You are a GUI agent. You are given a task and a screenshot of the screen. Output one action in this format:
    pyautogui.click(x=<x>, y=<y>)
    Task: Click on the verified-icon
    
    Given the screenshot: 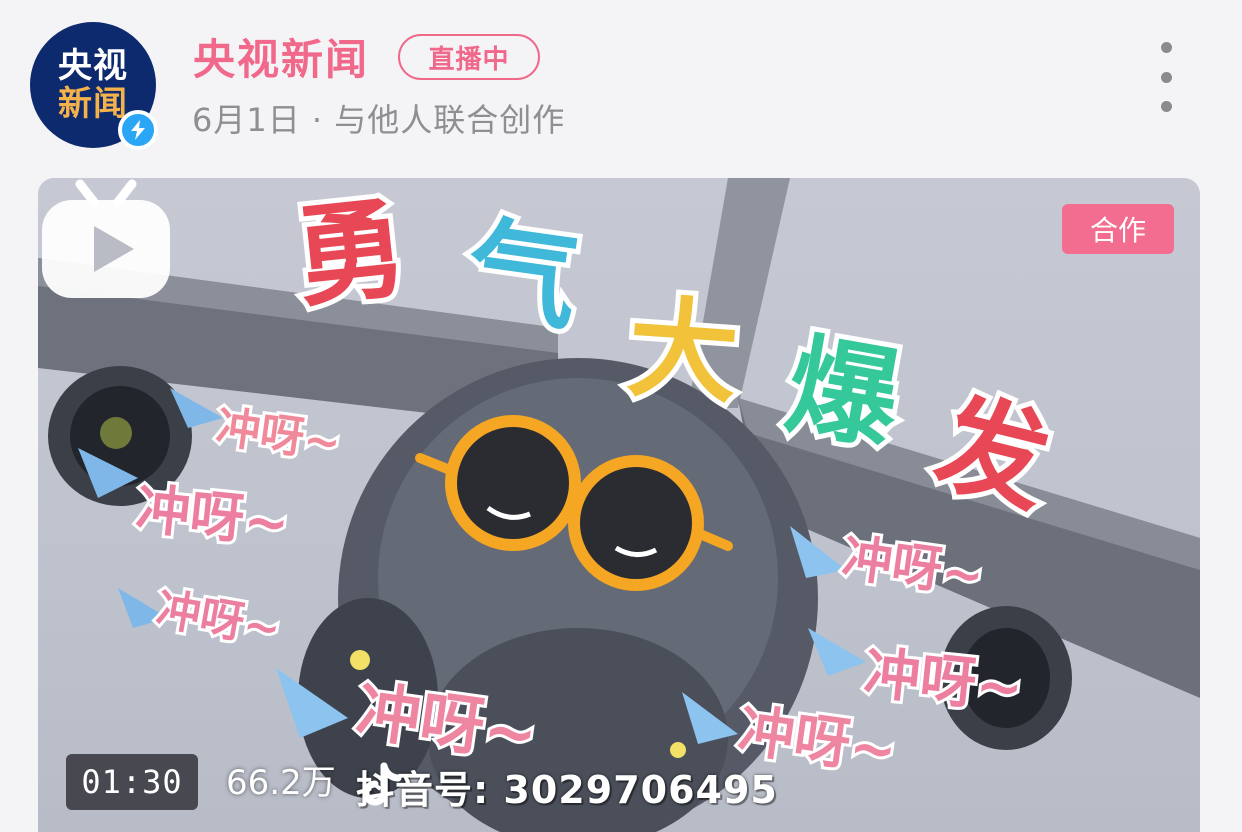 What is the action you would take?
    pyautogui.click(x=138, y=130)
    